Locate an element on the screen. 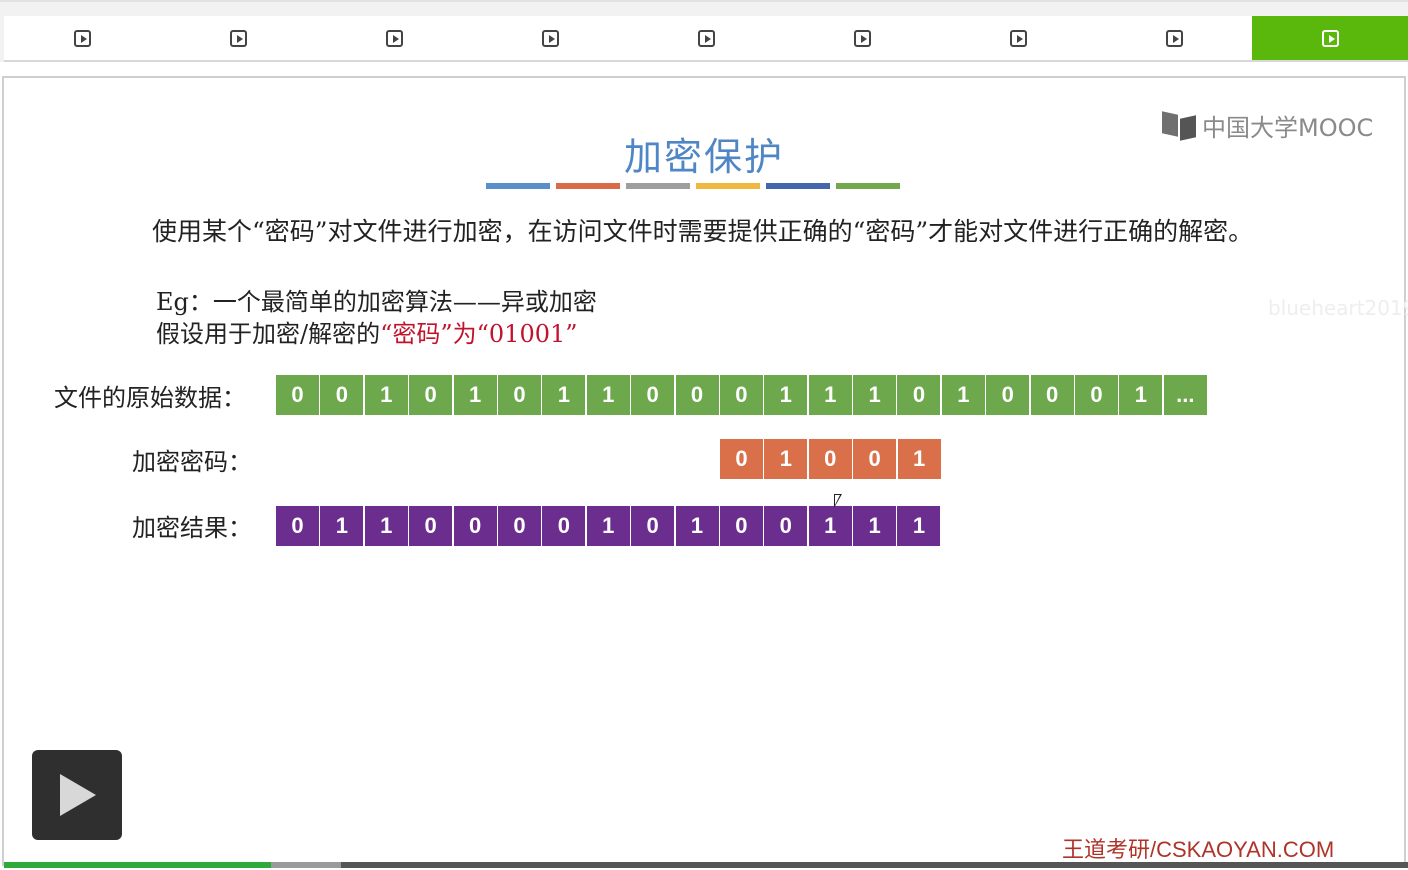  result-bit-14: 1 is located at coordinates (875, 526).